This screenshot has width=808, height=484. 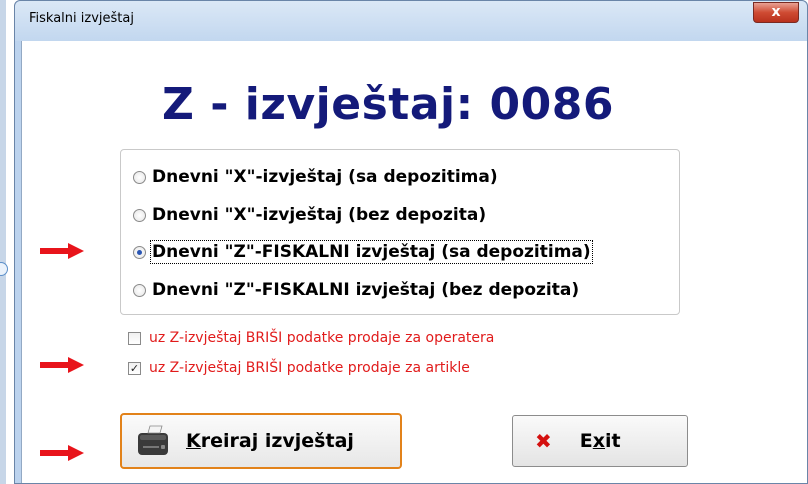 What do you see at coordinates (388, 104) in the screenshot?
I see `report-headline: Z - izvještaj: 0086` at bounding box center [388, 104].